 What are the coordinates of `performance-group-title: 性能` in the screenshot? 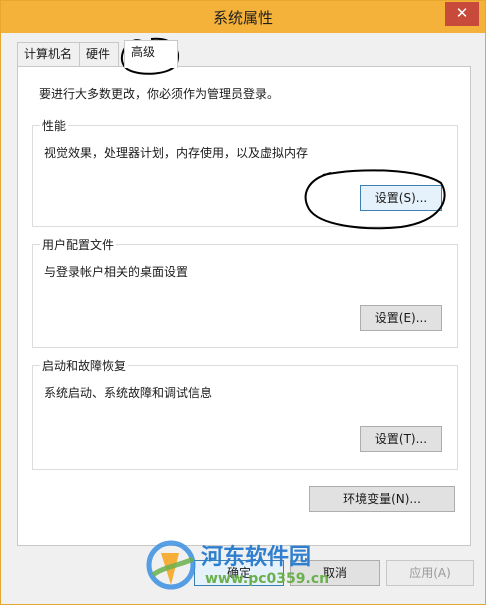 It's located at (54, 125).